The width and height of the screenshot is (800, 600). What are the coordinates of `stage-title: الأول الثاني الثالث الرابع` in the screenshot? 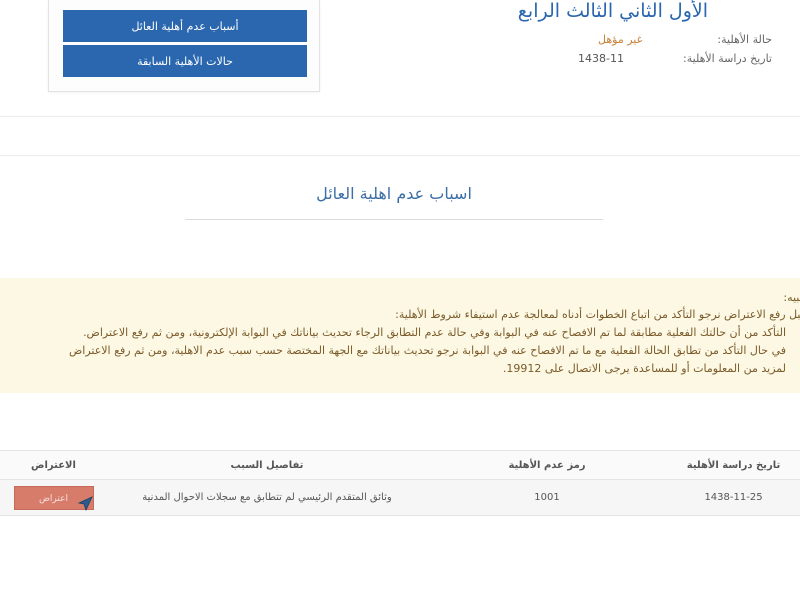 It's located at (612, 11).